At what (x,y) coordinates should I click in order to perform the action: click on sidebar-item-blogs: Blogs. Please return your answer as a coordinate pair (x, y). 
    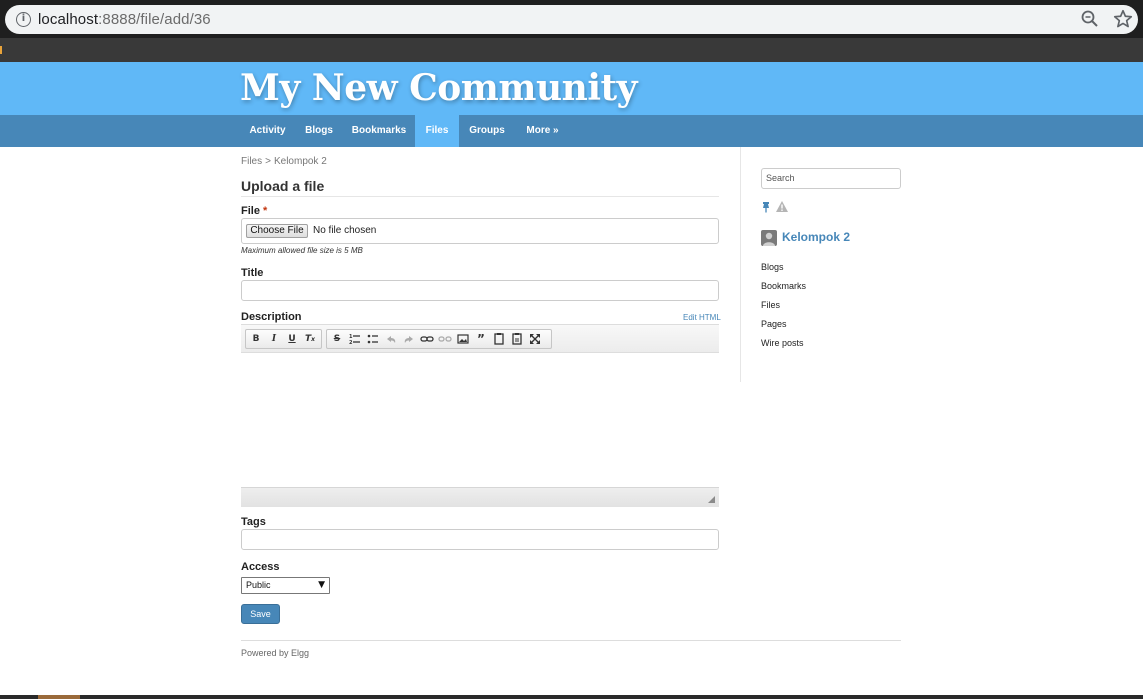
    Looking at the image, I should click on (772, 267).